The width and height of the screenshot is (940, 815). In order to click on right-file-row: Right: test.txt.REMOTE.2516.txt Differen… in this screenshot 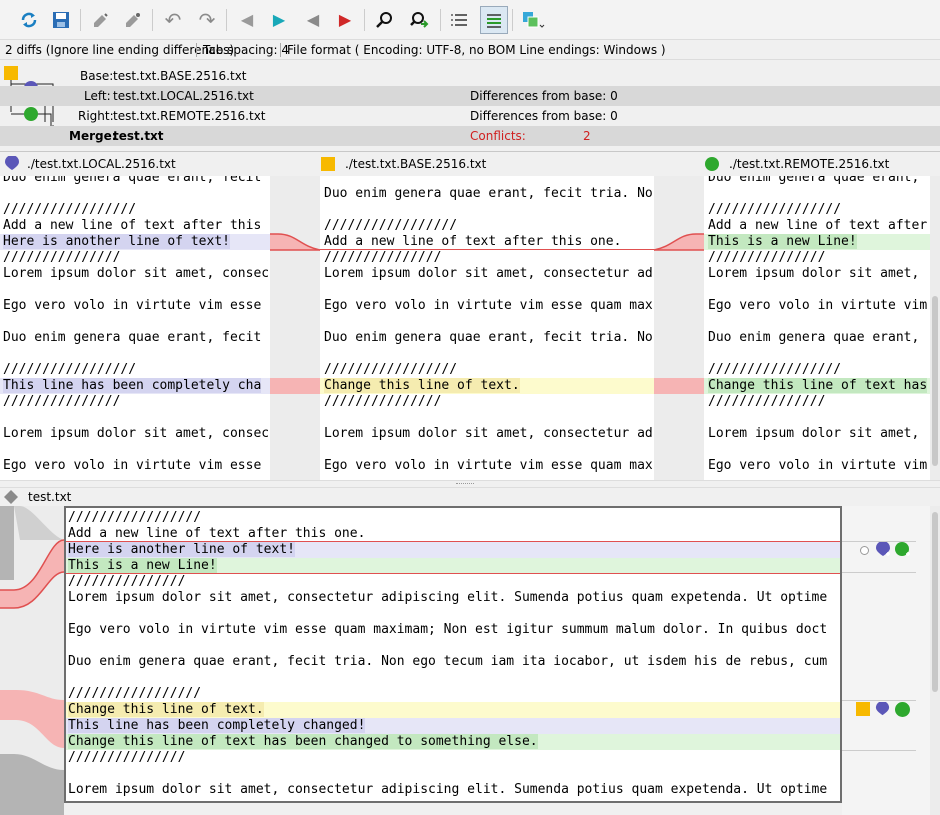, I will do `click(470, 116)`.